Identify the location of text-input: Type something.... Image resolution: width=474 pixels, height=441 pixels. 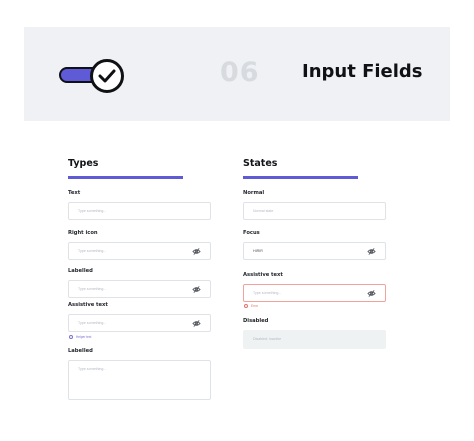
(139, 211).